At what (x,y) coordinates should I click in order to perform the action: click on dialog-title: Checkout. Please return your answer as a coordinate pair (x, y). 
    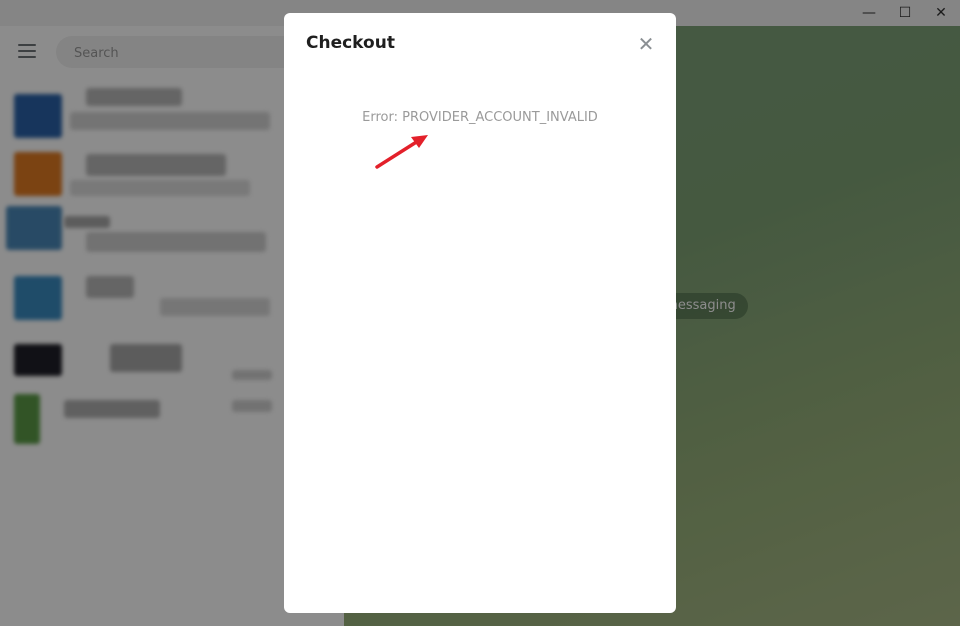
    Looking at the image, I should click on (350, 43).